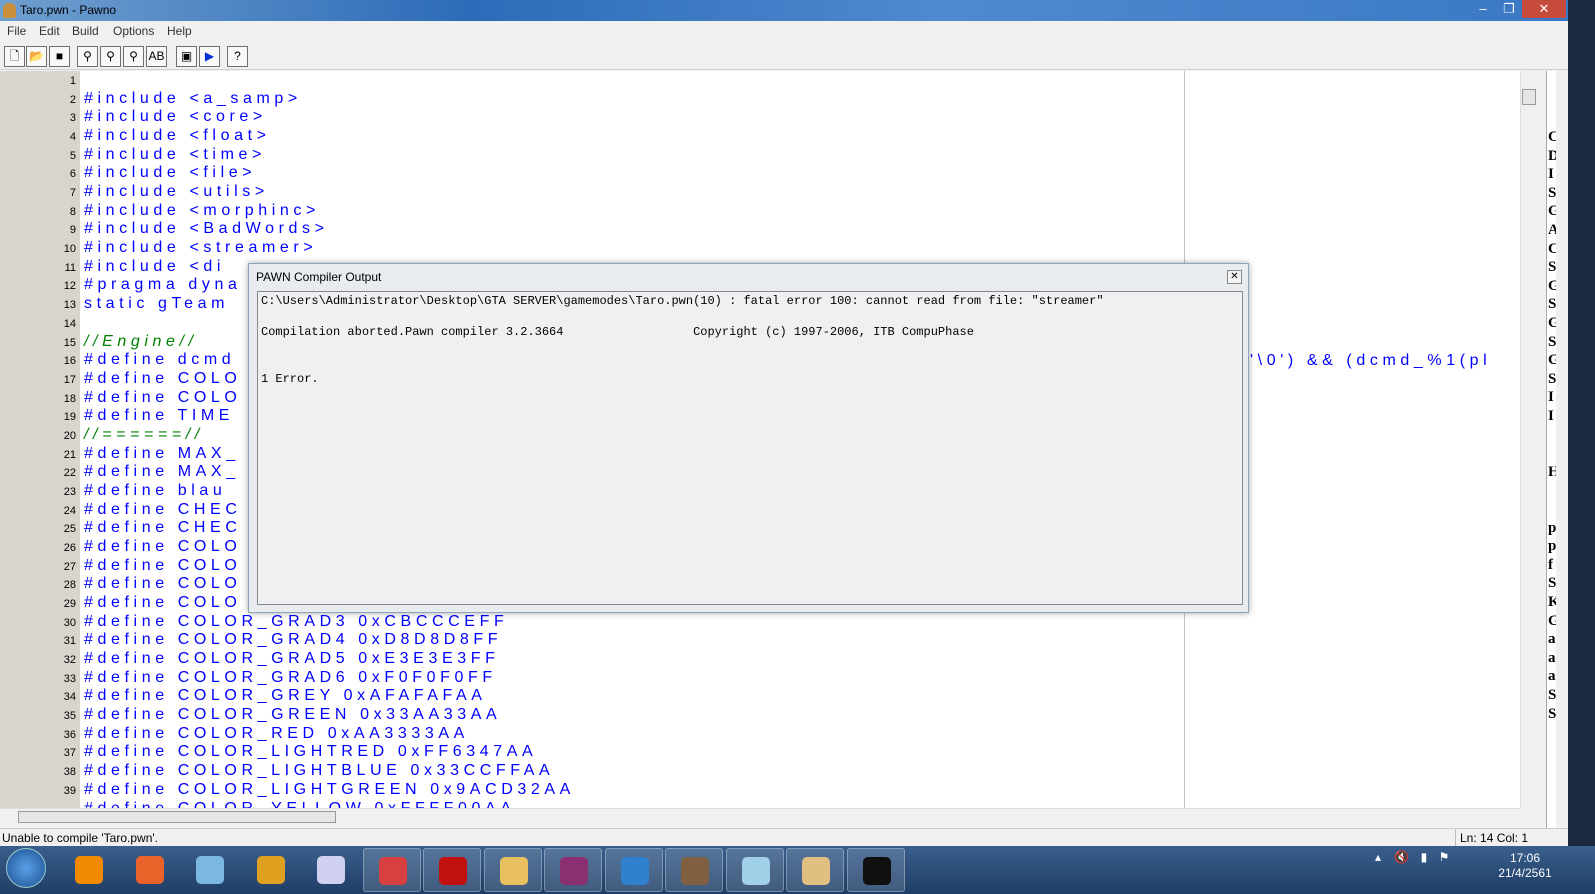 The width and height of the screenshot is (1595, 894). What do you see at coordinates (68, 10) in the screenshot?
I see `window-title: Taro.pwn - Pawno` at bounding box center [68, 10].